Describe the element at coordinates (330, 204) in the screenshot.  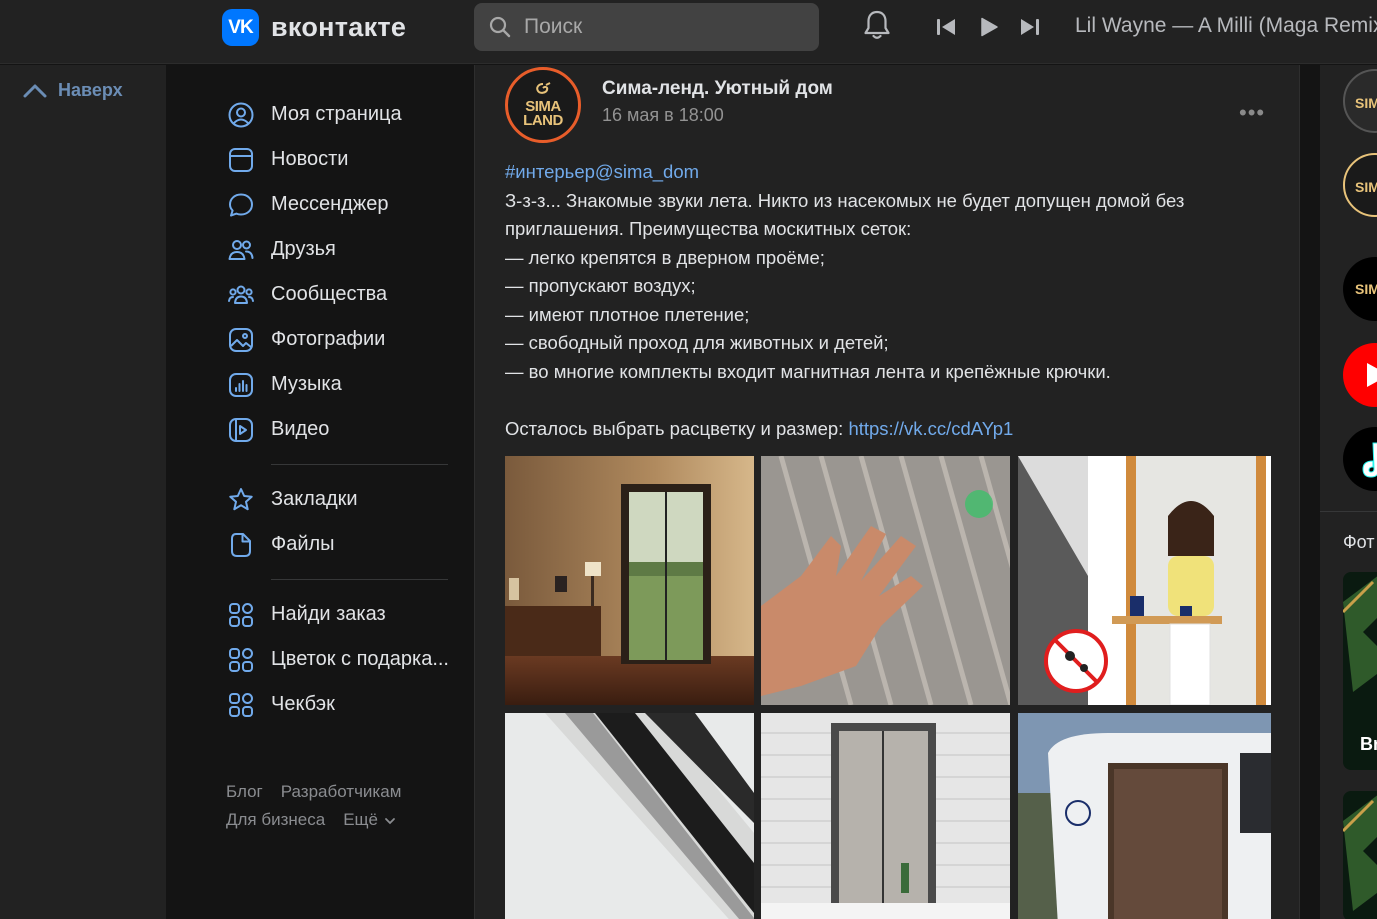
I see `sidebar-item-label: Мессенджер` at that location.